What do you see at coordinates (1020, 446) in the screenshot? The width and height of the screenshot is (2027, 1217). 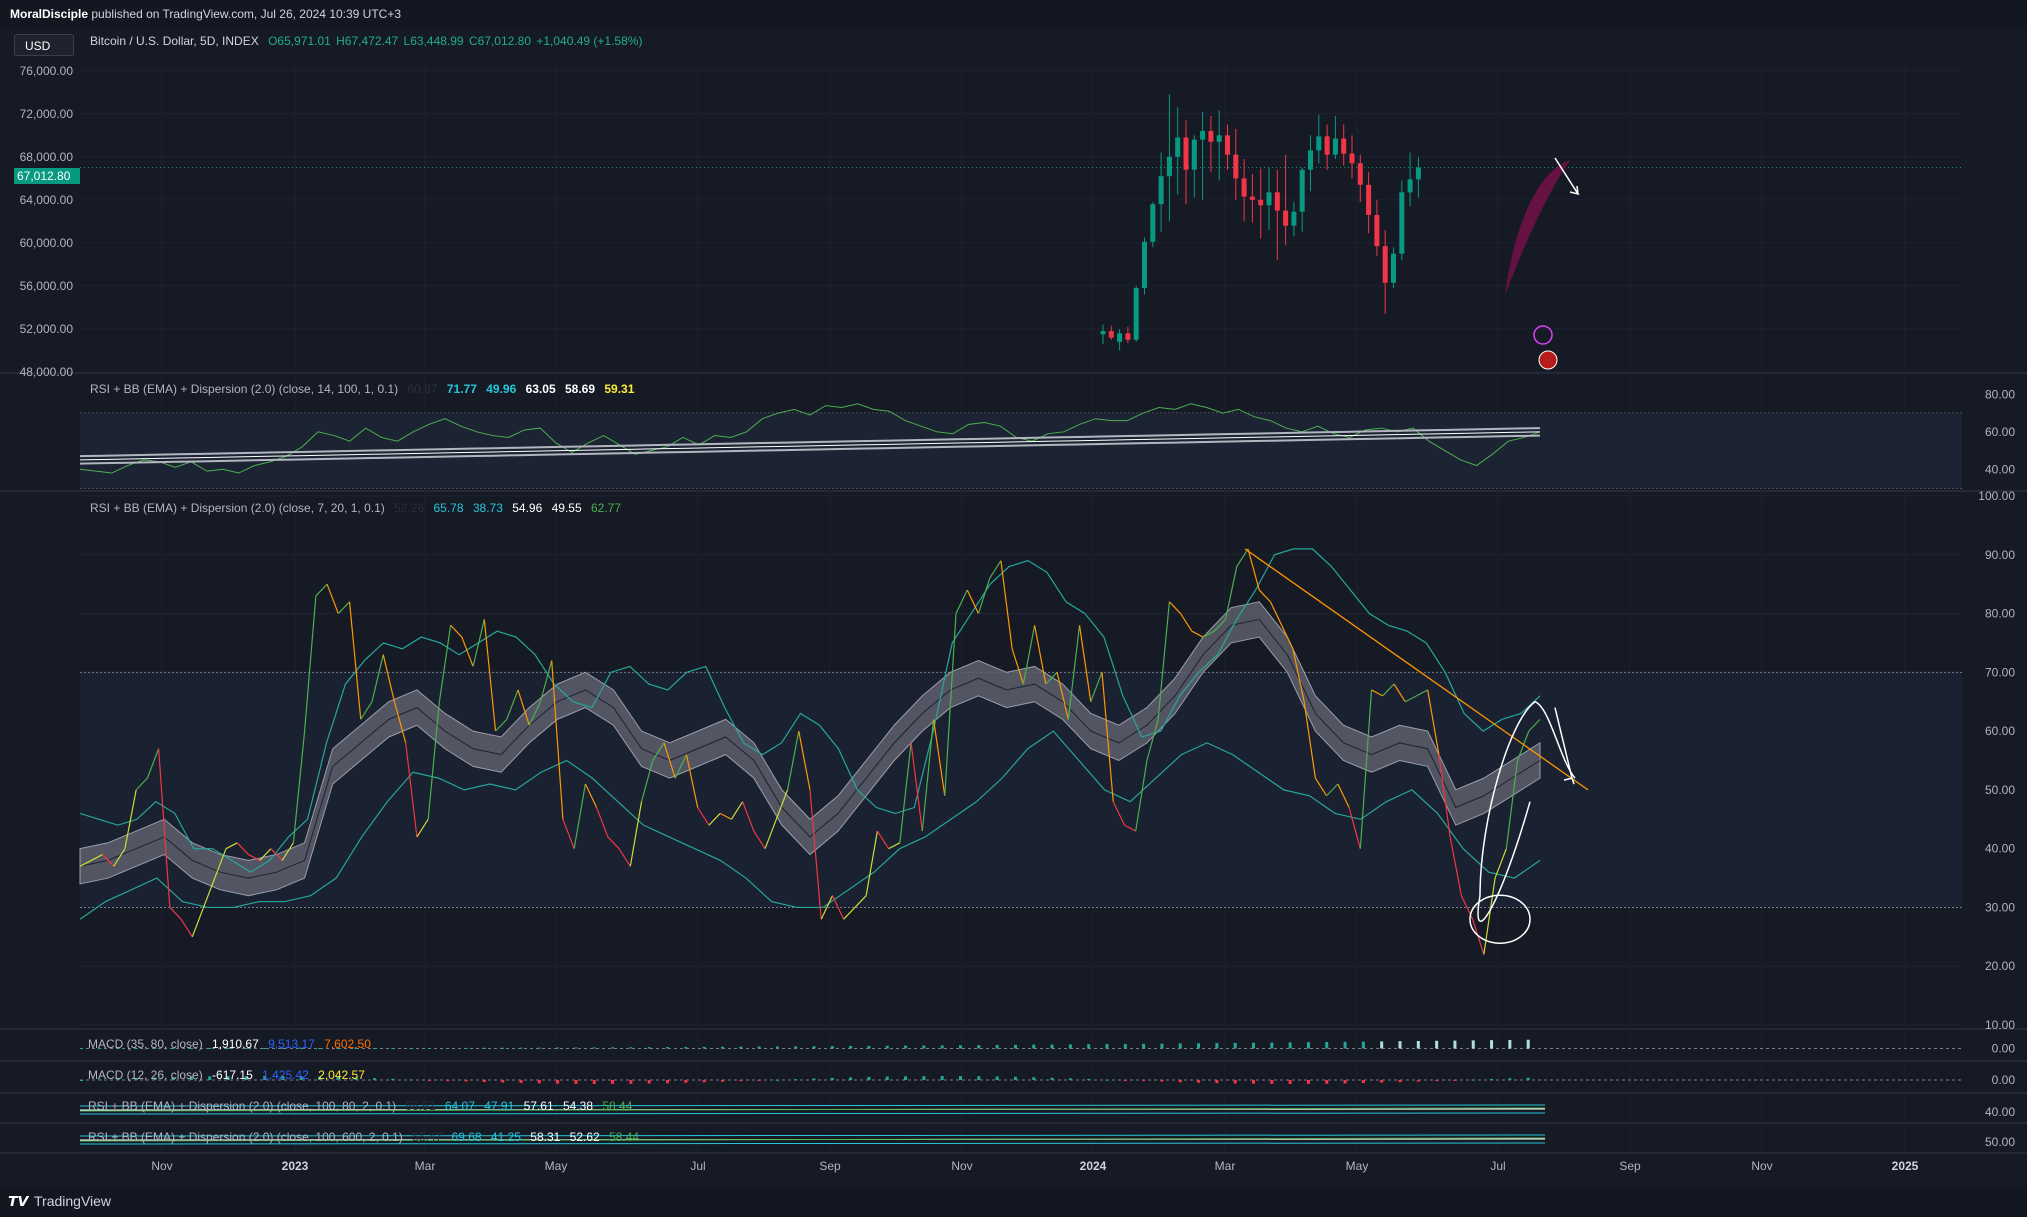 I see `rsi14-pane` at bounding box center [1020, 446].